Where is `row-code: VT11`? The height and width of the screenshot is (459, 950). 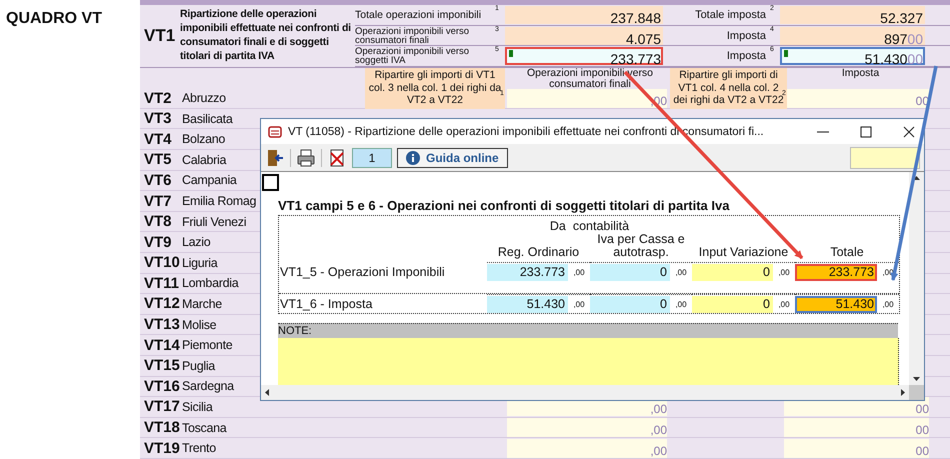
row-code: VT11 is located at coordinates (161, 283).